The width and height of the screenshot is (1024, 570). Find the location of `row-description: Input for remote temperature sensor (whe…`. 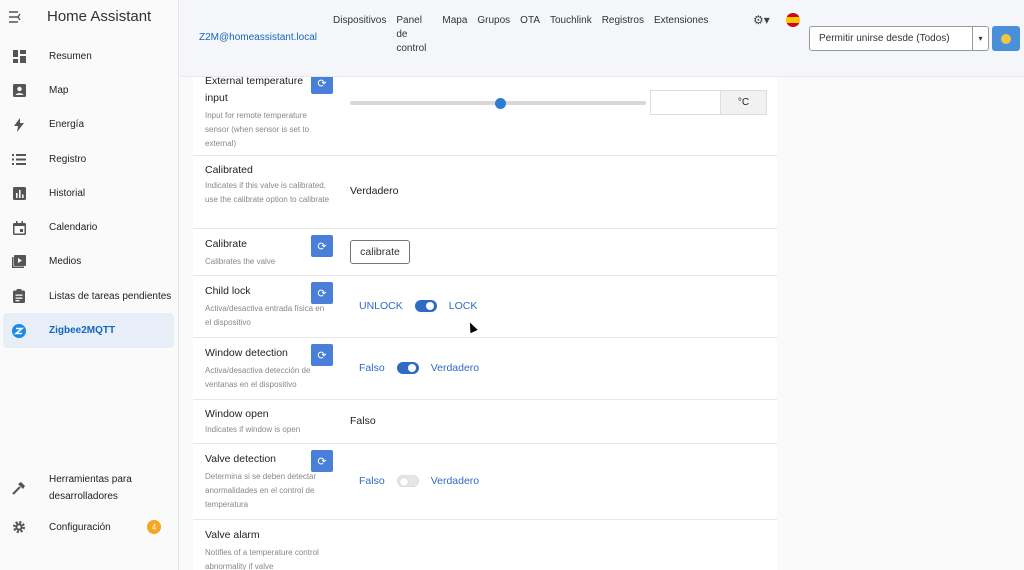

row-description: Input for remote temperature sensor (whe… is located at coordinates (257, 129).